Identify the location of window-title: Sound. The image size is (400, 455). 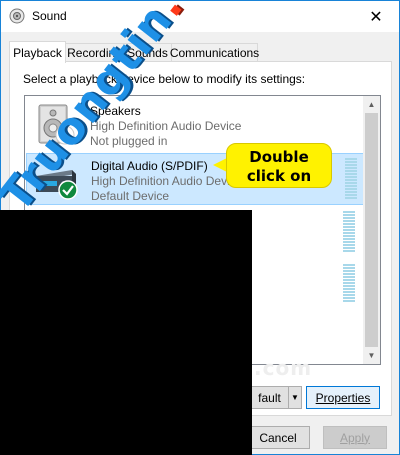
(49, 16).